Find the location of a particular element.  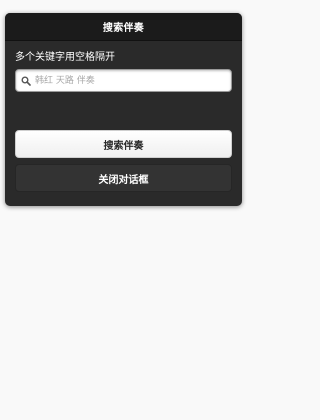

close-dialog-button: 关闭对话框 is located at coordinates (123, 178).